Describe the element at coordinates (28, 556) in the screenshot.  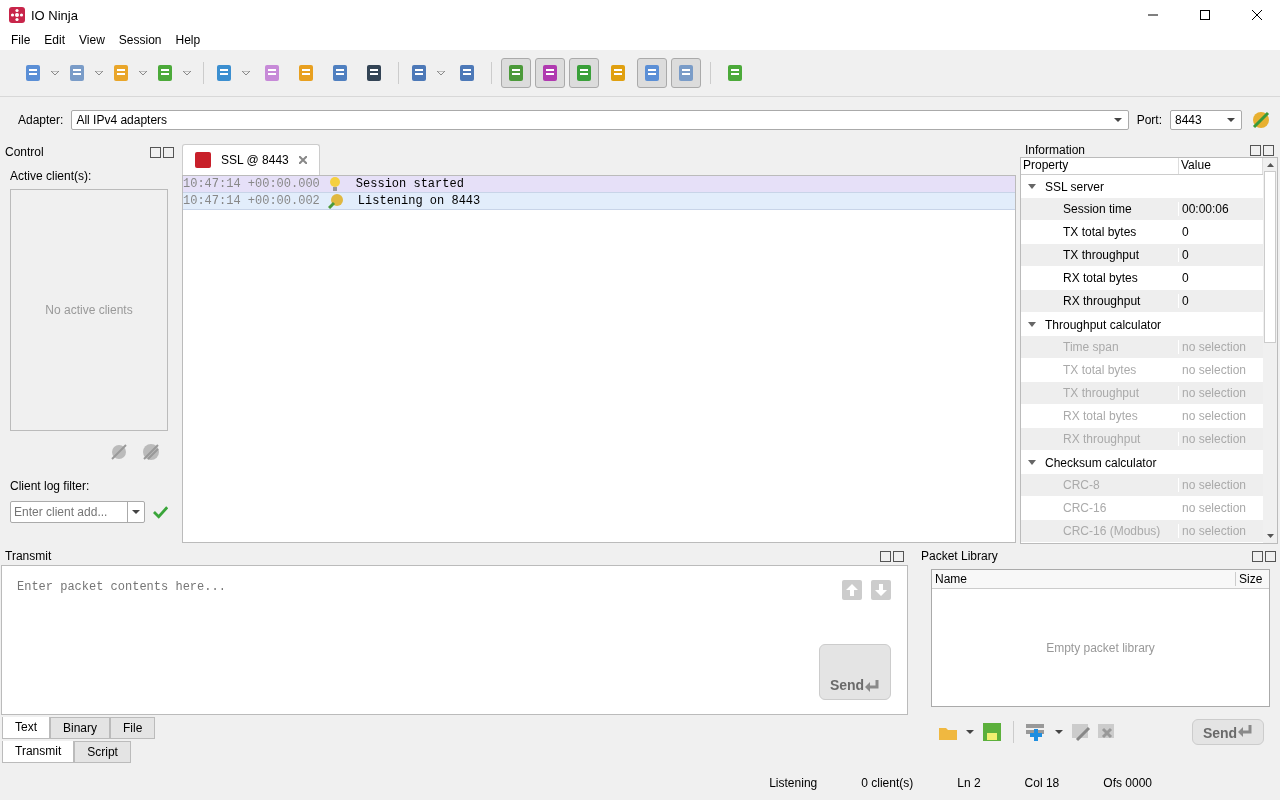
I see `panel-title: Transmit` at that location.